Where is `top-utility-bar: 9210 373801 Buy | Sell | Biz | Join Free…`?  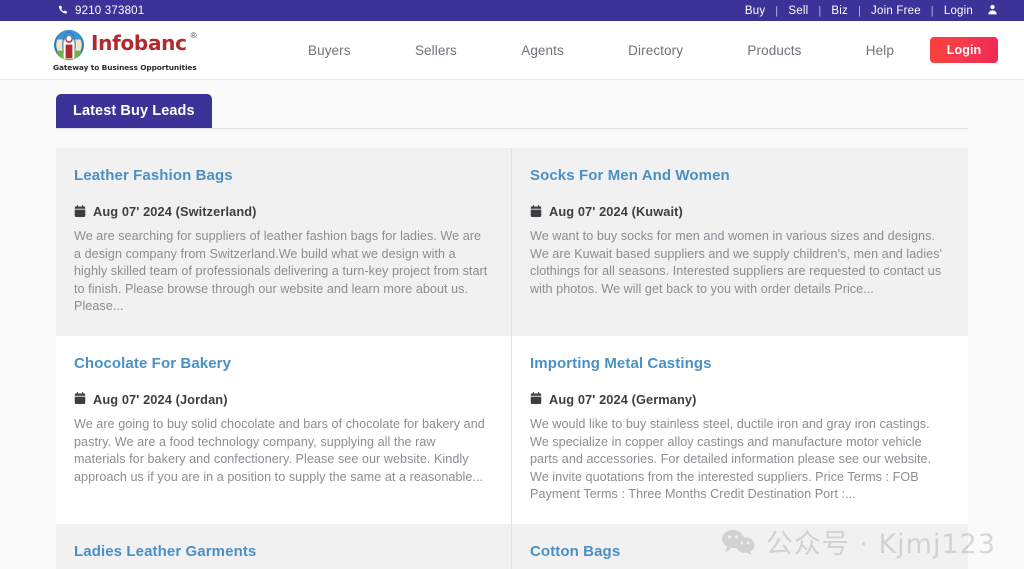 top-utility-bar: 9210 373801 Buy | Sell | Biz | Join Free… is located at coordinates (512, 10).